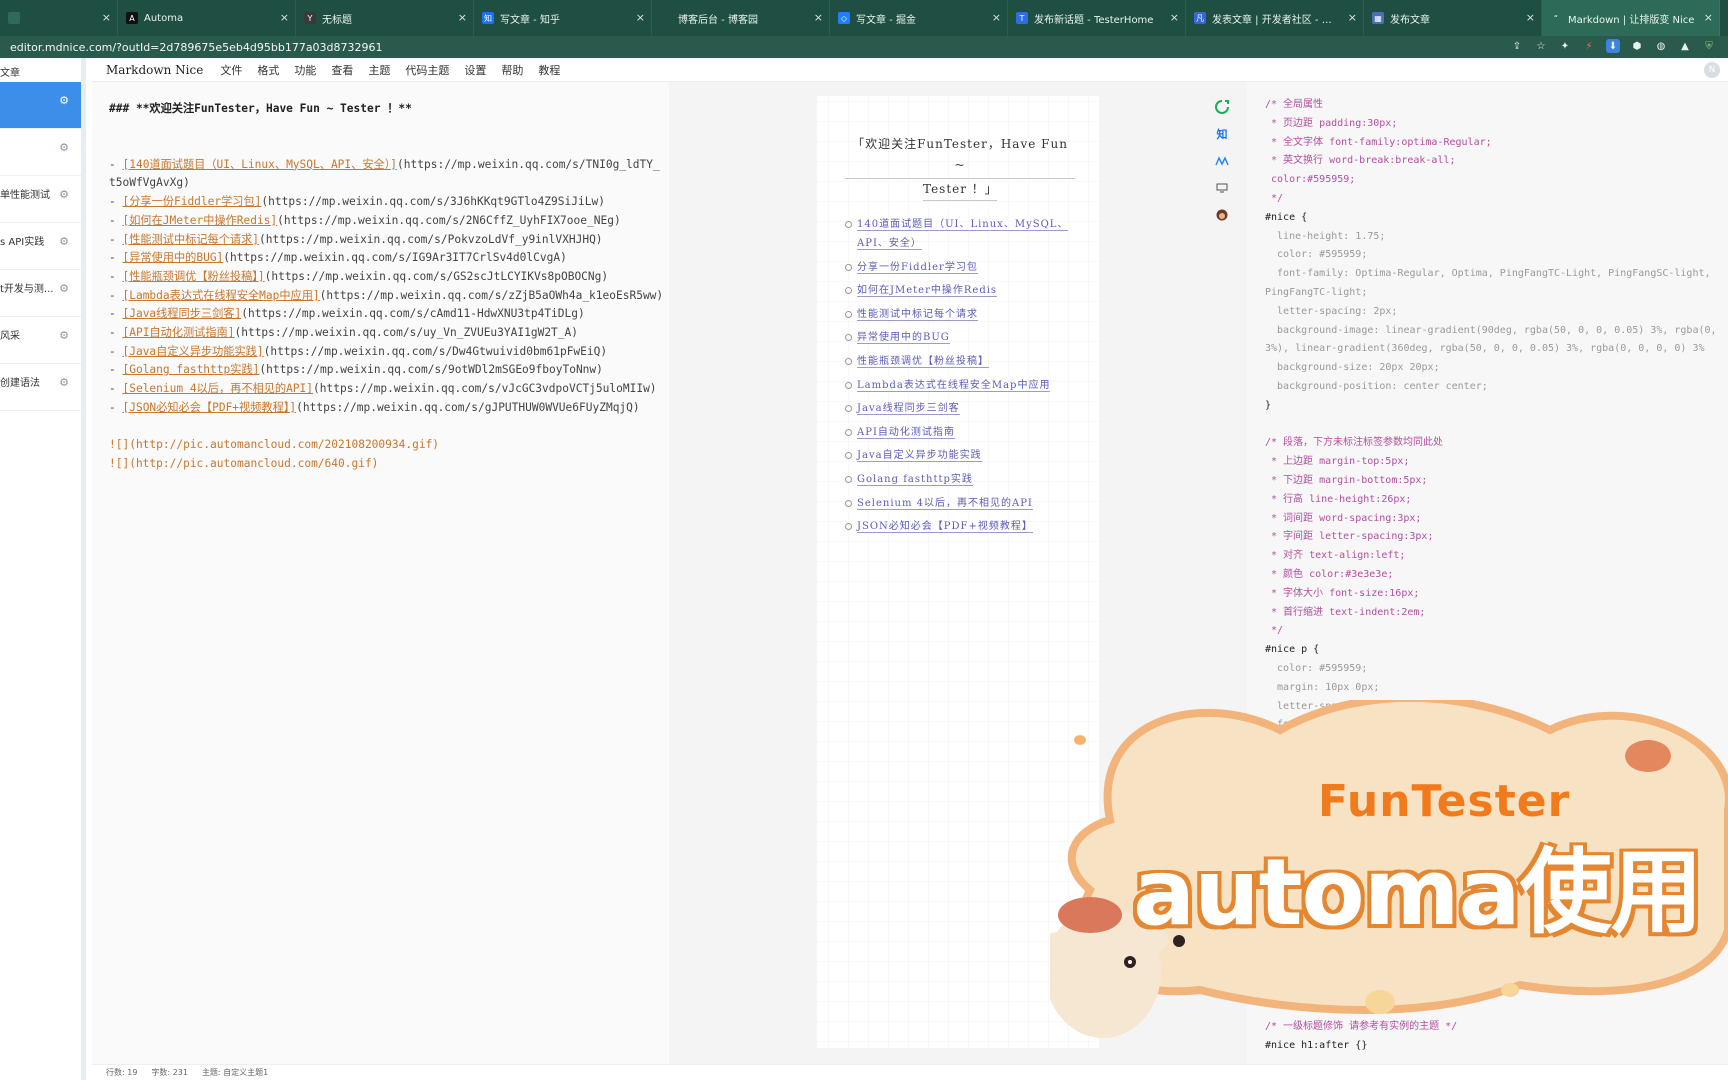  Describe the element at coordinates (181, 313) in the screenshot. I see `editor-link-text: [Java线程同步三剑客]` at that location.